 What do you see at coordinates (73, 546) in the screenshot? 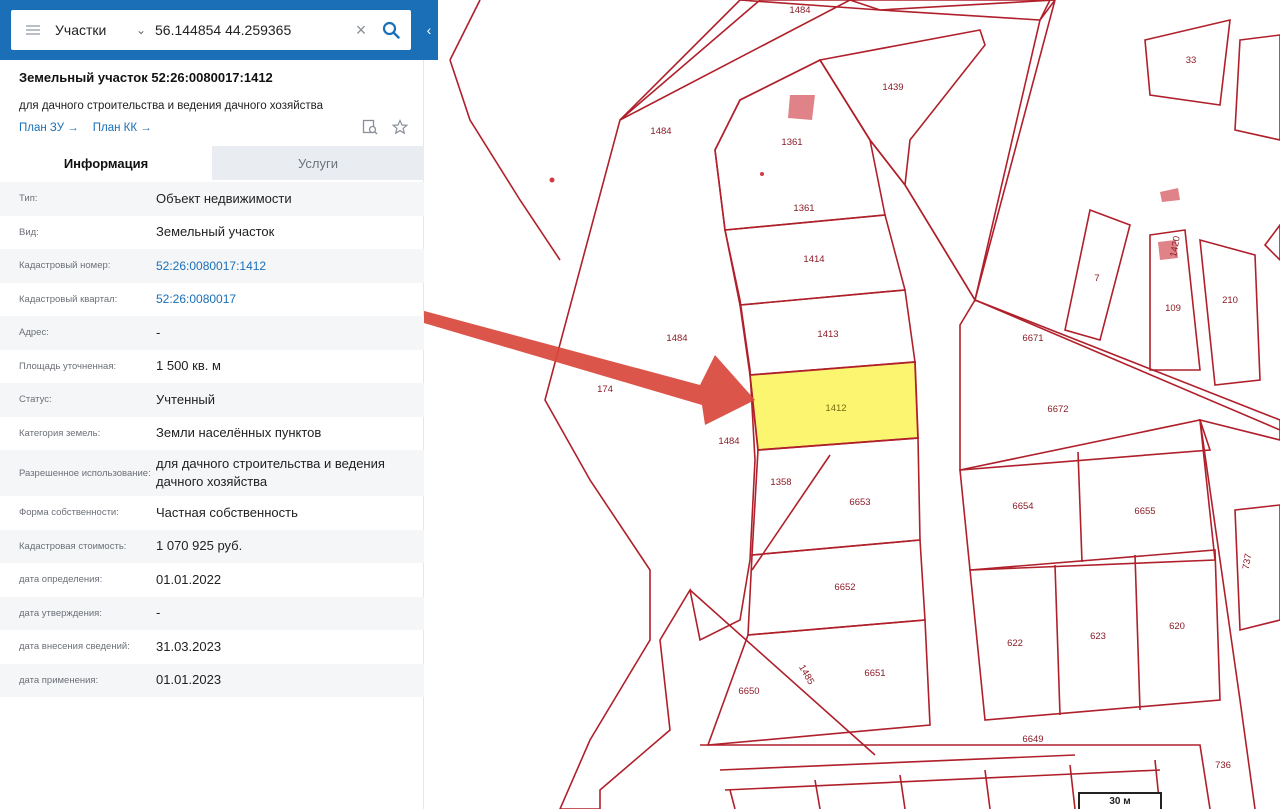
I see `row-key: Кадастровая стоимость:` at bounding box center [73, 546].